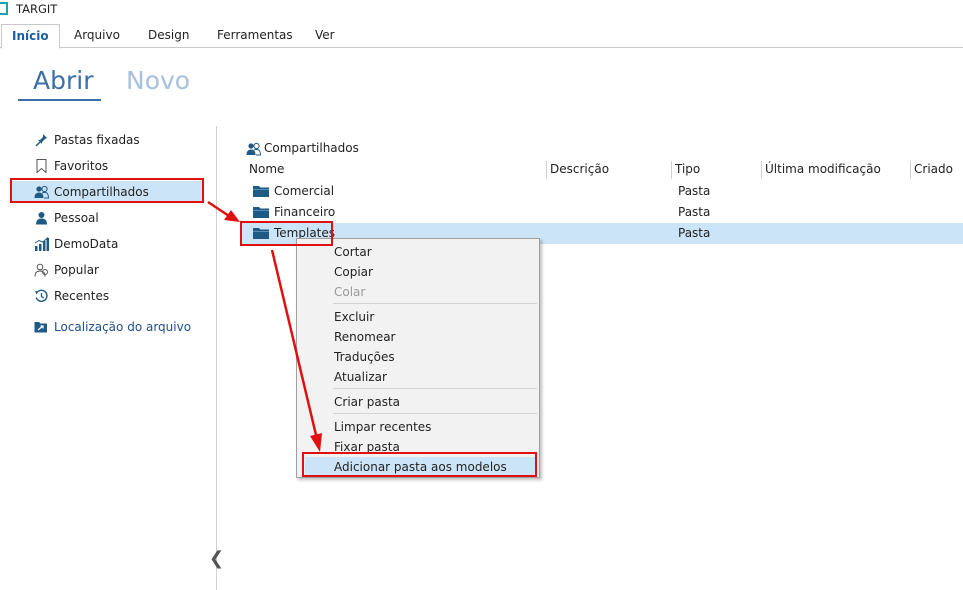  I want to click on annotation-arrow-to-templates, so click(223, 211).